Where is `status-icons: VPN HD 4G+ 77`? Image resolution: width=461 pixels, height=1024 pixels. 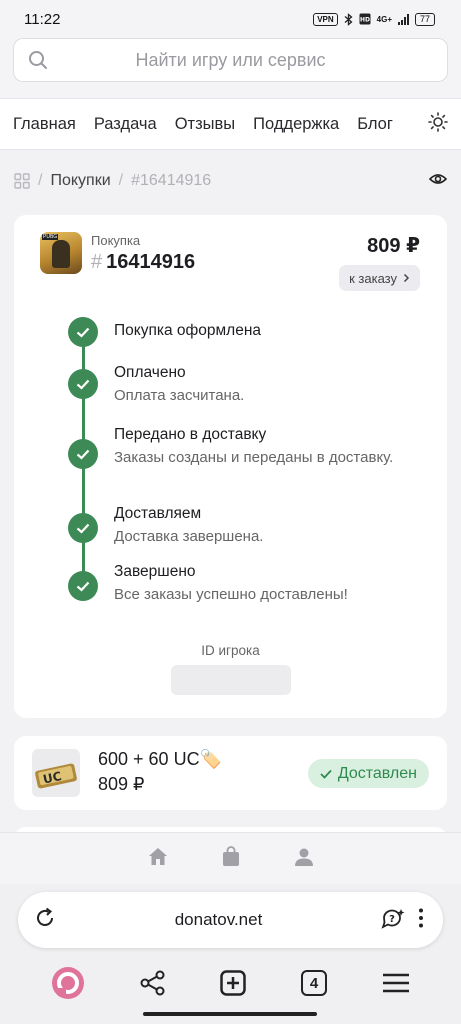
status-icons: VPN HD 4G+ 77 is located at coordinates (374, 19).